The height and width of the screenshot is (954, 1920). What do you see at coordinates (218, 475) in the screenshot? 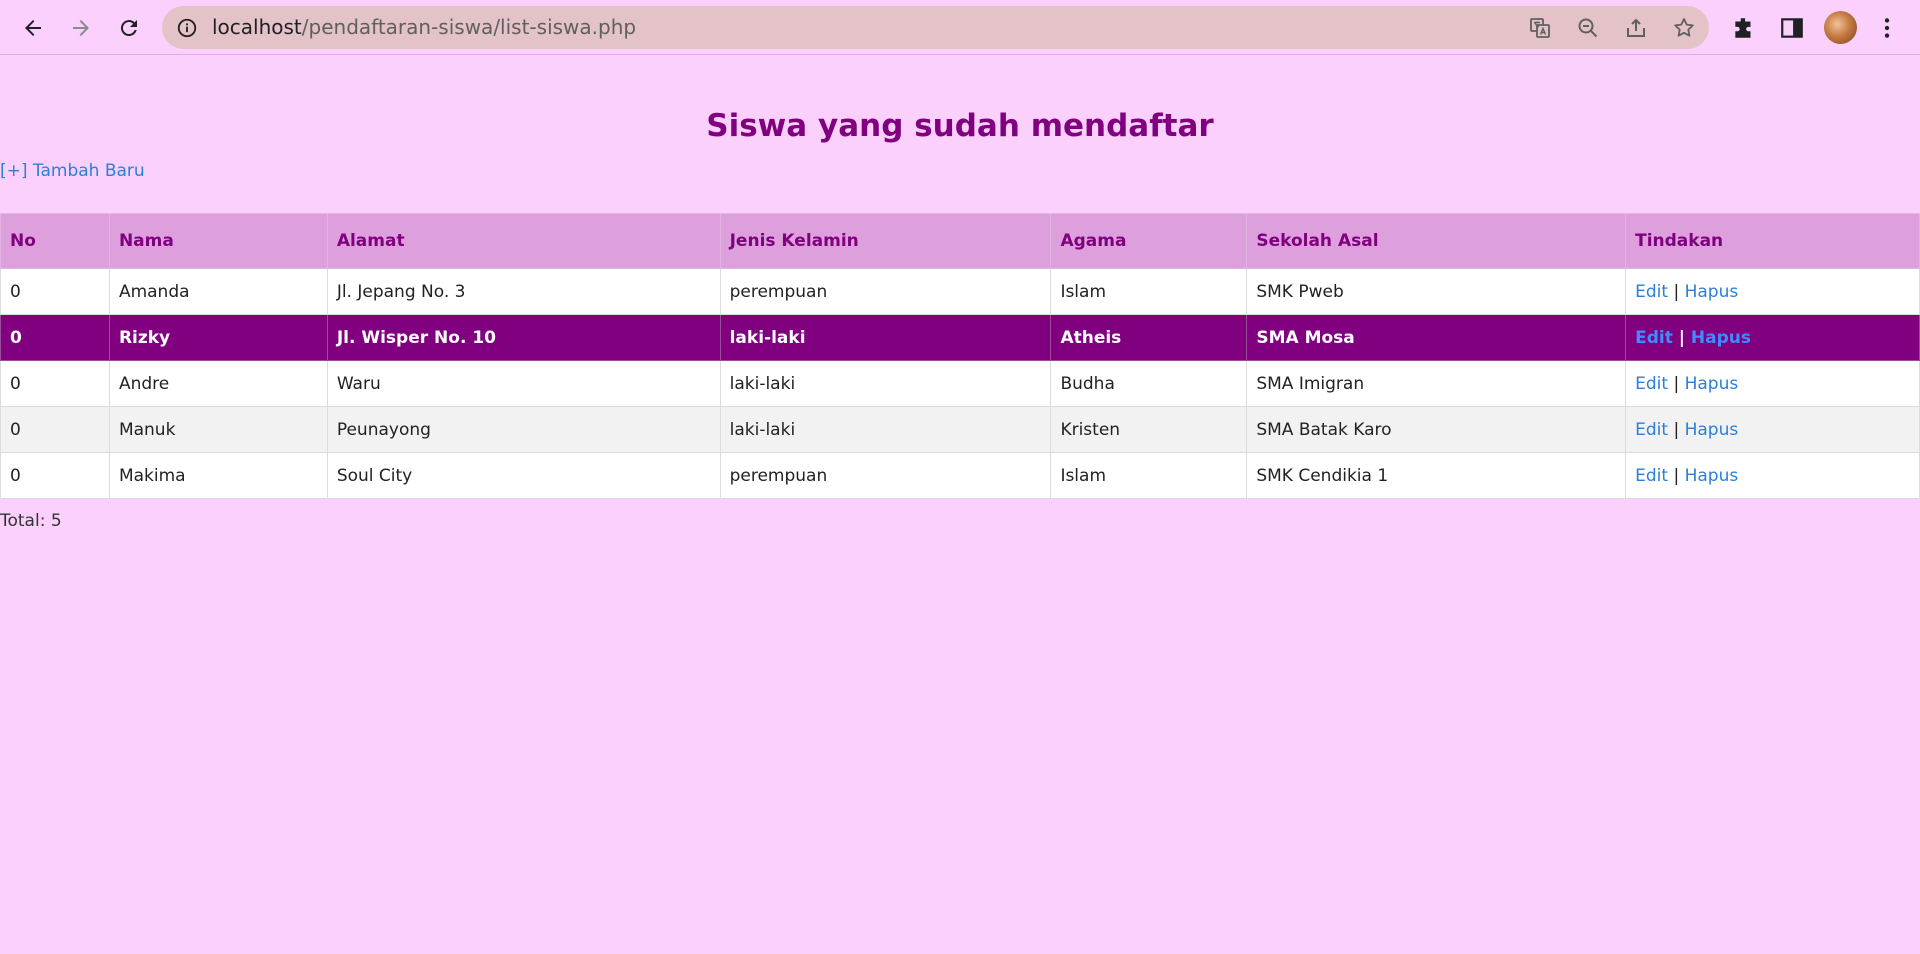
I see `cell-nama: Makima` at bounding box center [218, 475].